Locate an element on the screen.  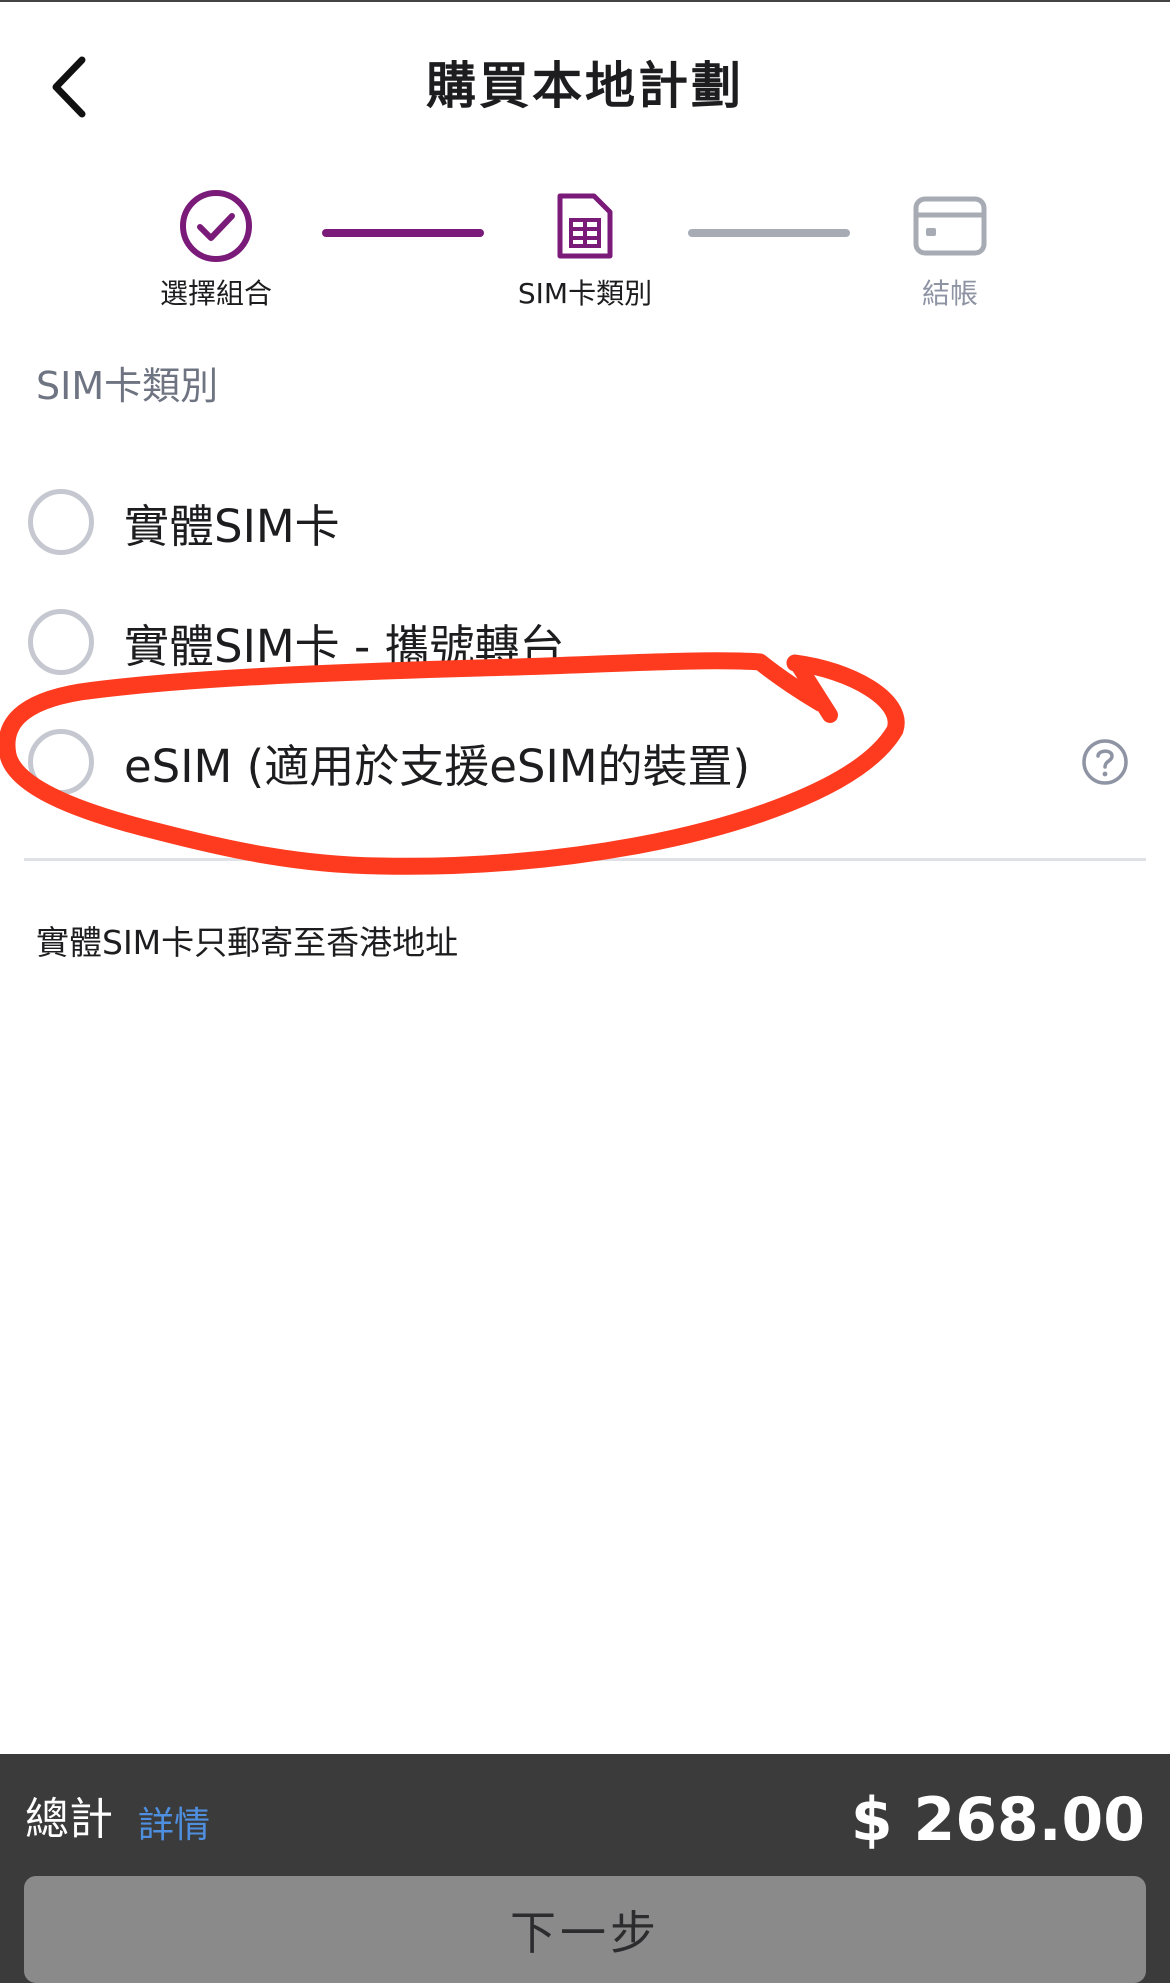
step-select-bundle: 選擇組合 is located at coordinates (216, 250).